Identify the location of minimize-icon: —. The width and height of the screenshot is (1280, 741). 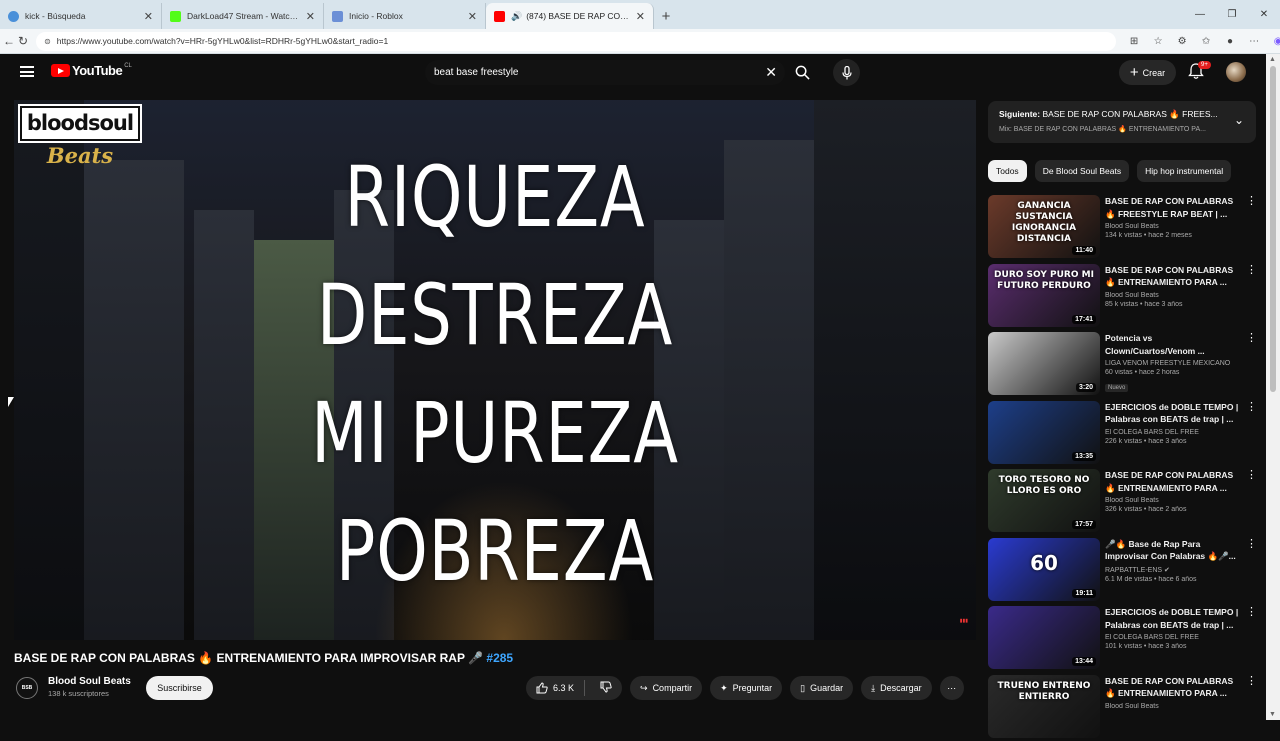
(1200, 14).